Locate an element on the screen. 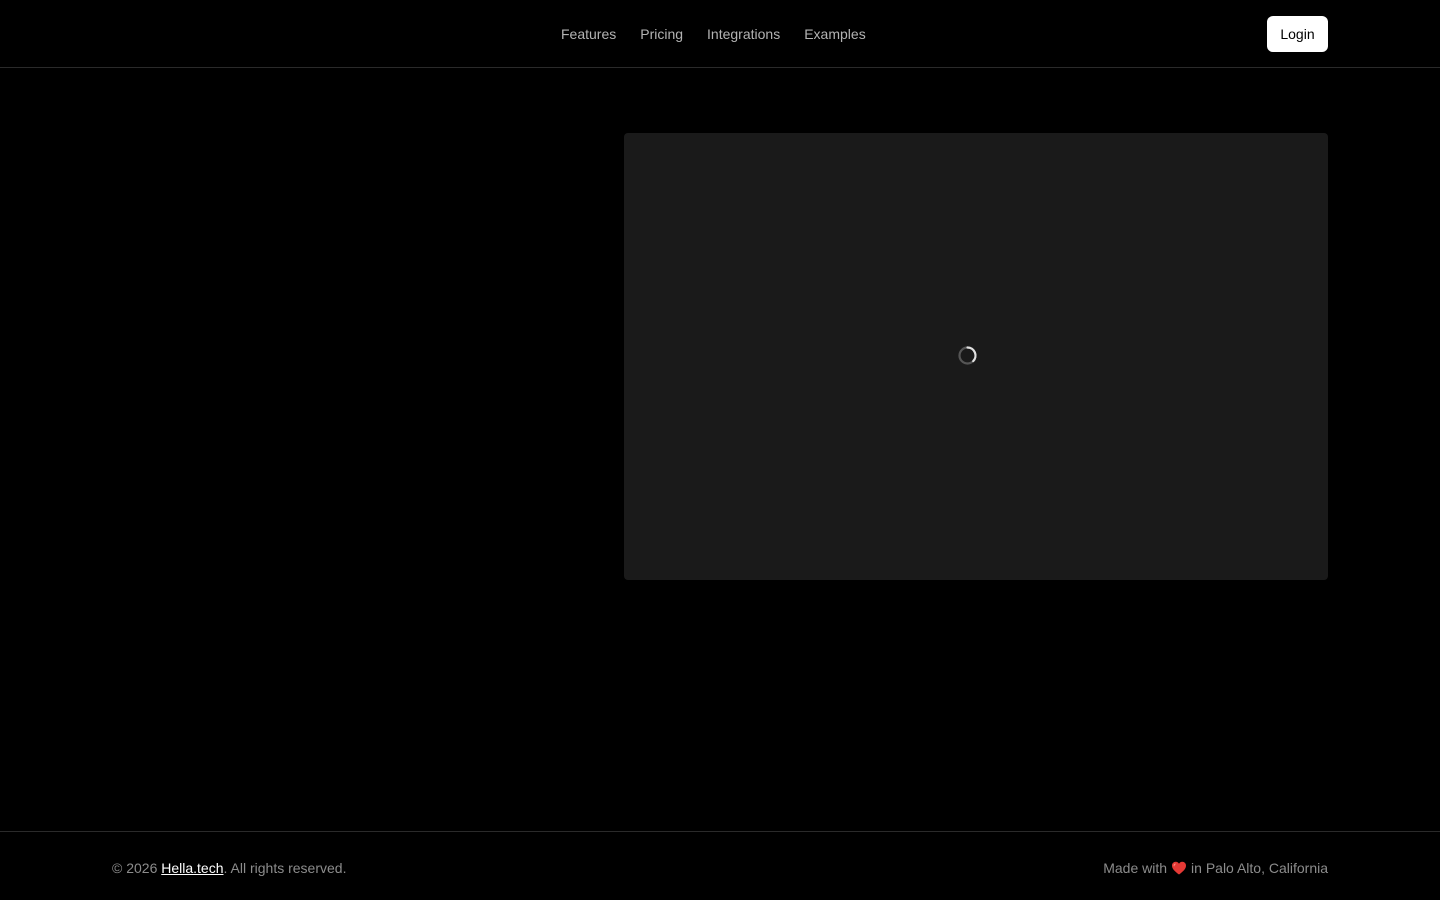 The width and height of the screenshot is (1440, 900). nav-link-integrations: Integrations is located at coordinates (743, 34).